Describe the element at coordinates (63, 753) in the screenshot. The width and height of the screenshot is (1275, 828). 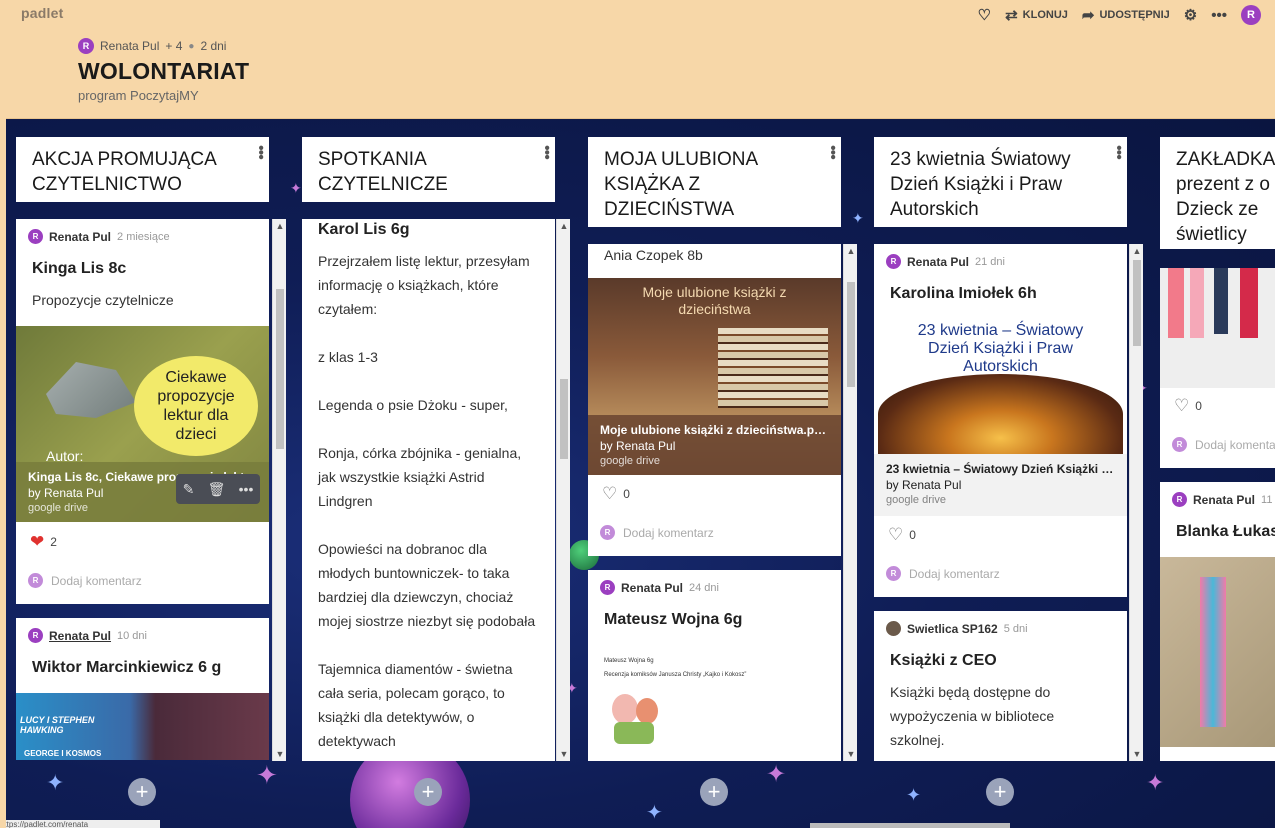
I see `book-cover-text: GEORGE I KOSMOS` at that location.